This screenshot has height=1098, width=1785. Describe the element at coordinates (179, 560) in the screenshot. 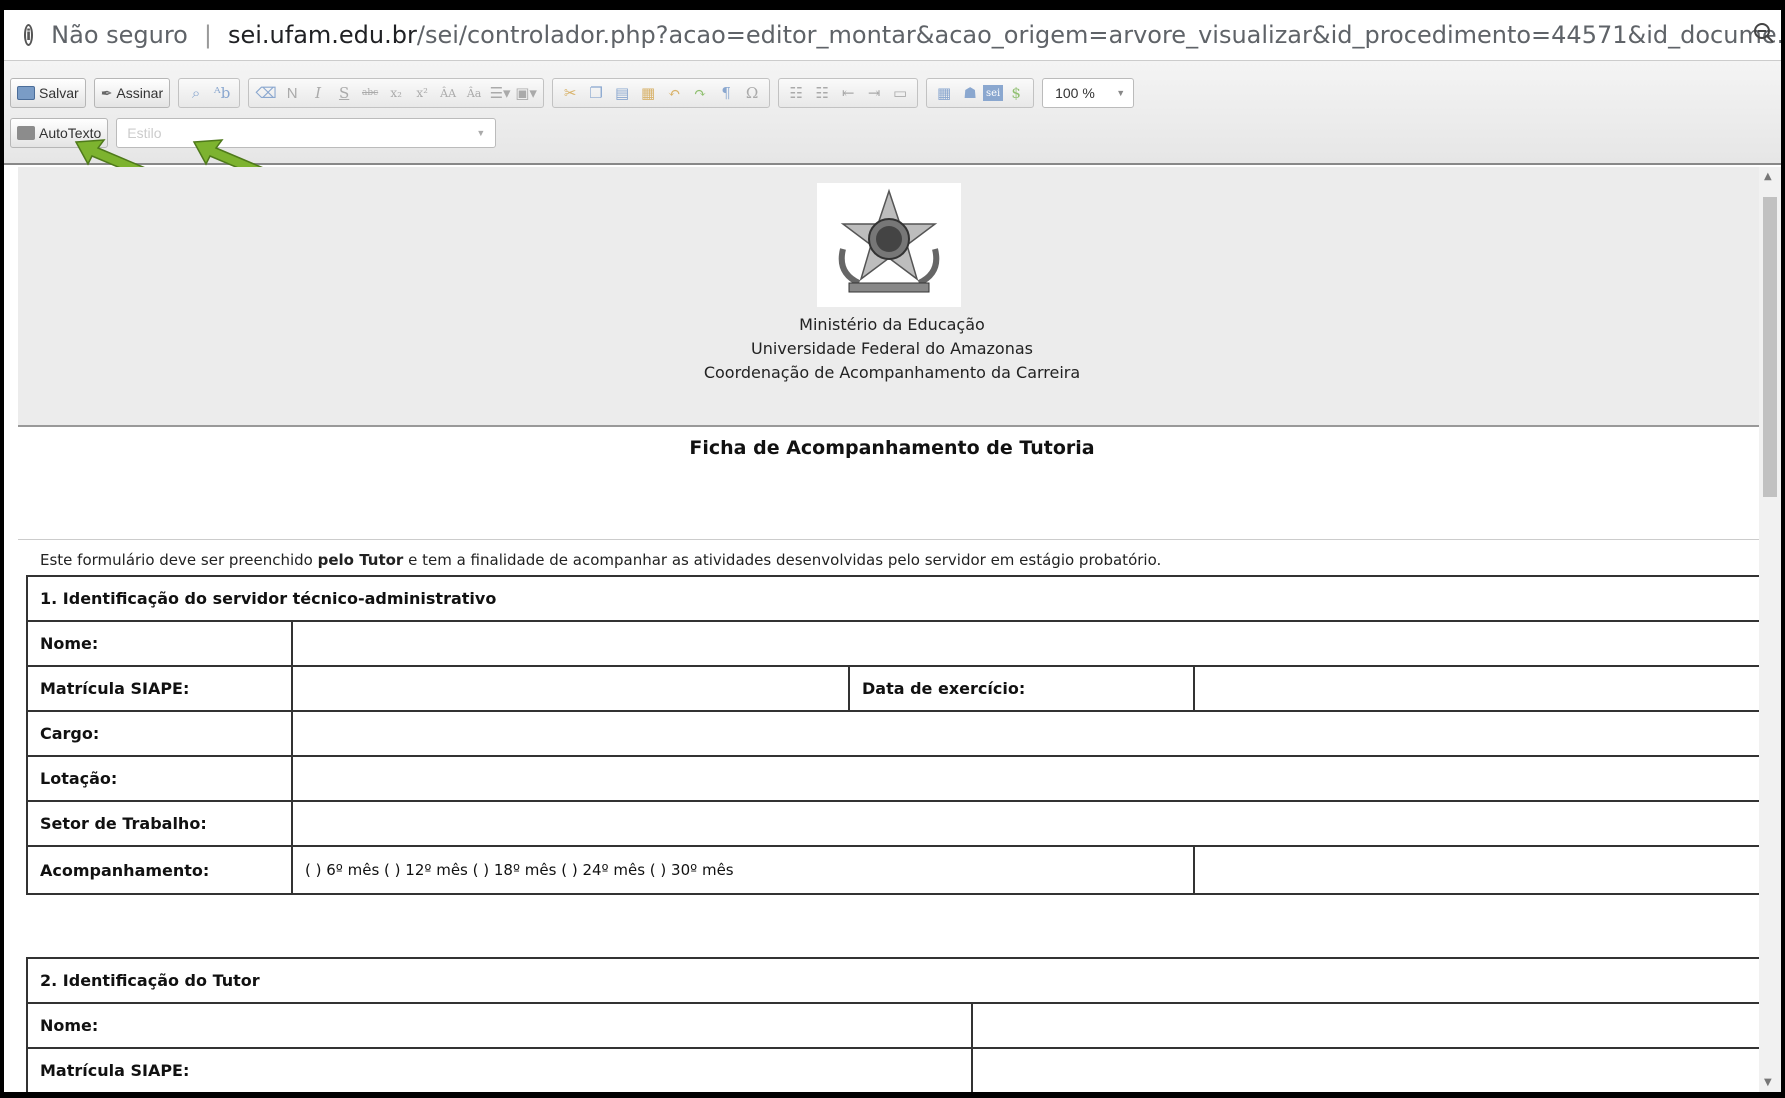

I see `intro-text-before: Este formulário deve ser preenchido` at that location.